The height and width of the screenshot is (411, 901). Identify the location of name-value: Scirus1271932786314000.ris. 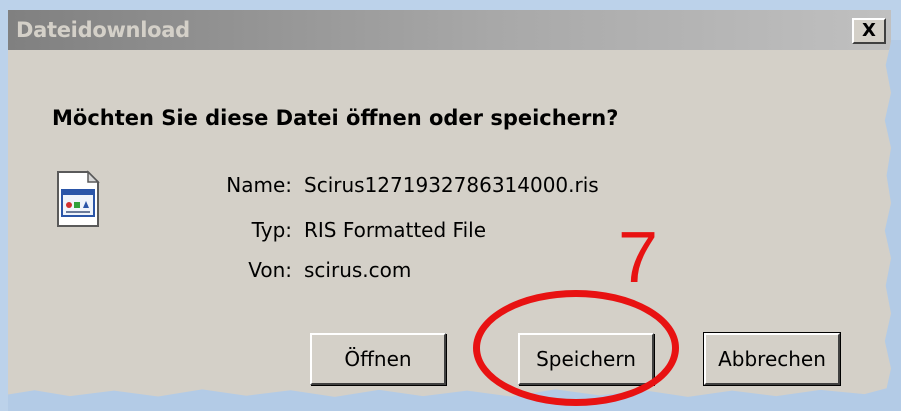
(451, 185).